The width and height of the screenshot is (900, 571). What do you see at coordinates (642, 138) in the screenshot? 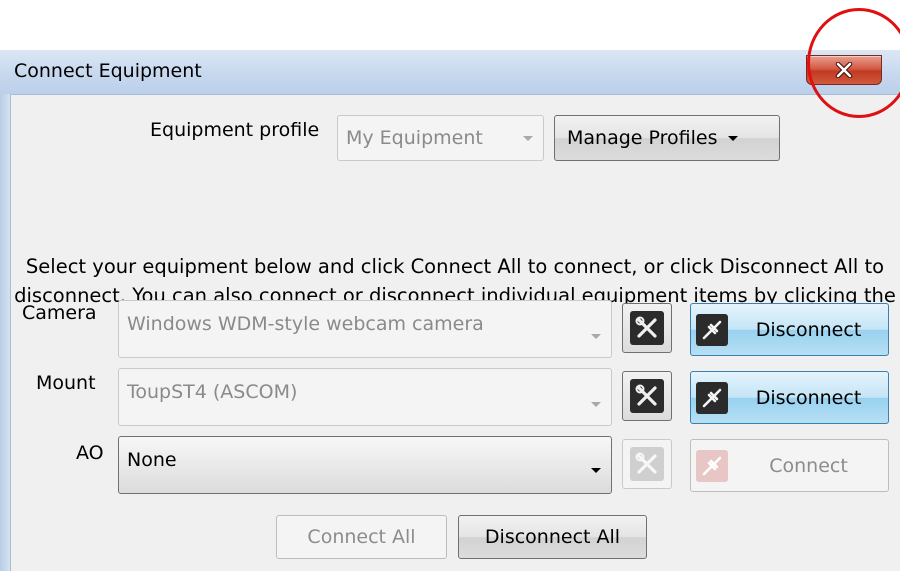
I see `manage-profiles-label: Manage Profiles` at bounding box center [642, 138].